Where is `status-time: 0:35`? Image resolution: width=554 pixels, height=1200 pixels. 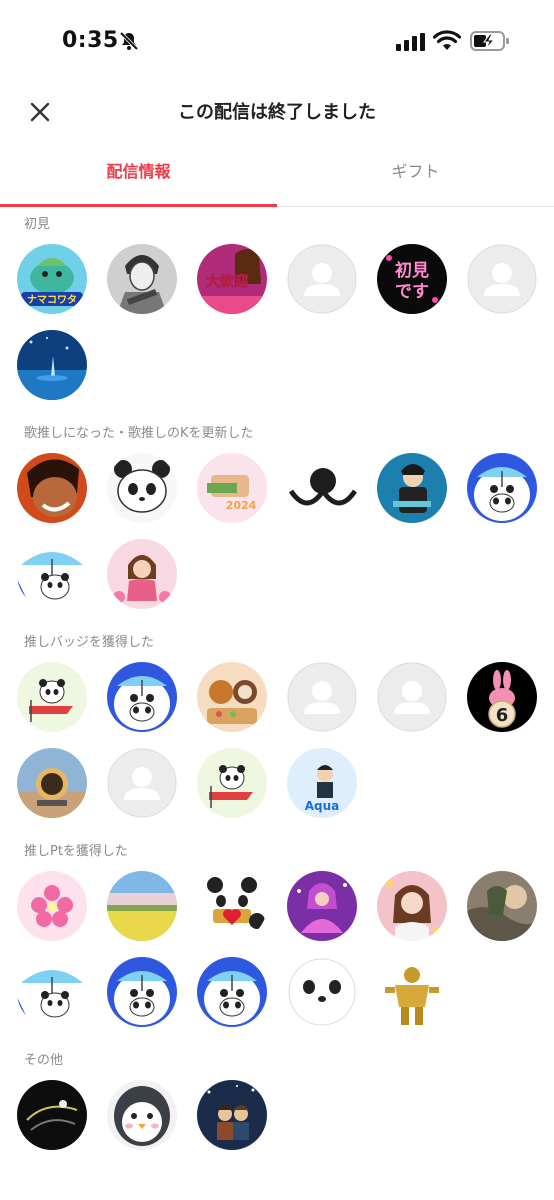 status-time: 0:35 is located at coordinates (90, 40).